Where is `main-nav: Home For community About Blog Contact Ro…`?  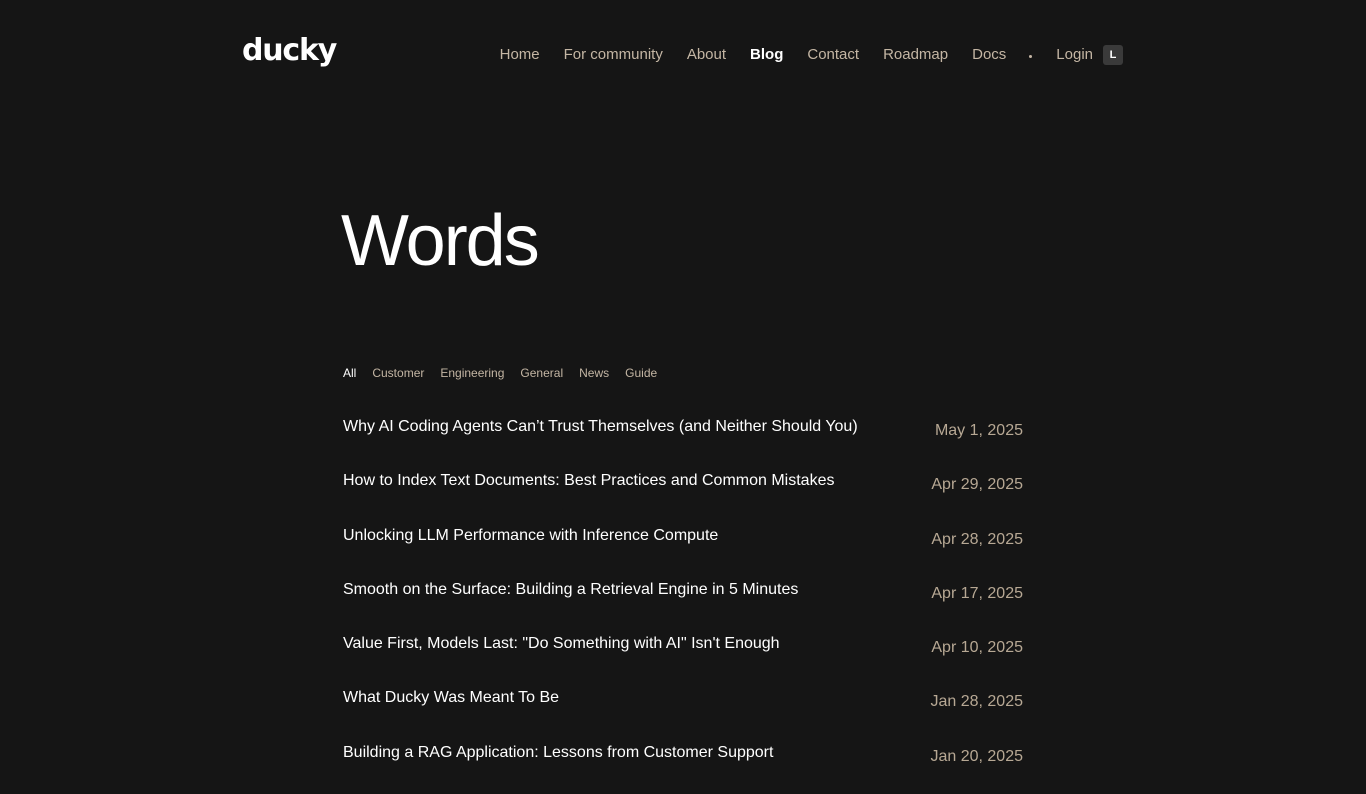 main-nav: Home For community About Blog Contact Ro… is located at coordinates (811, 55).